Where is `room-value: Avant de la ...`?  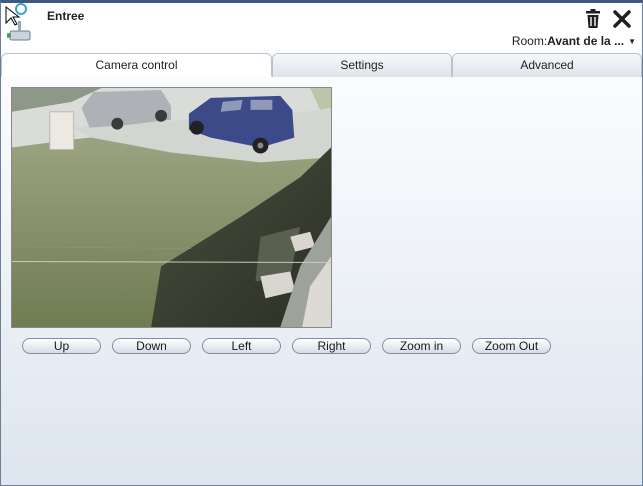
room-value: Avant de la ... is located at coordinates (586, 41).